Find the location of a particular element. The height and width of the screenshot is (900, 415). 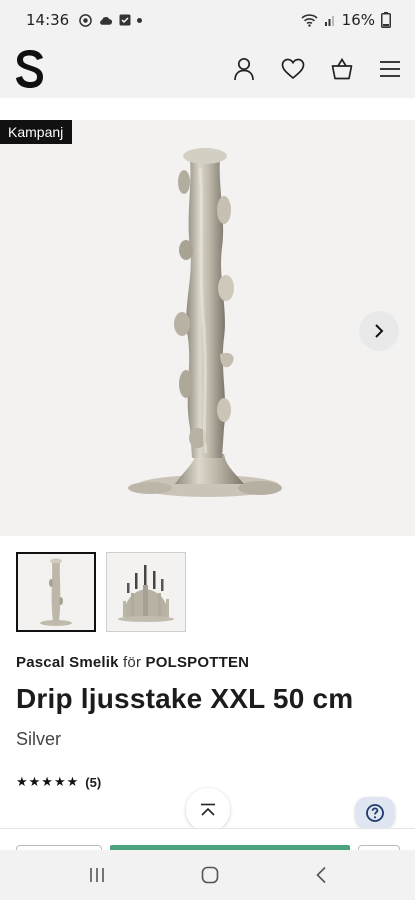

android-nav-bar is located at coordinates (207, 875).